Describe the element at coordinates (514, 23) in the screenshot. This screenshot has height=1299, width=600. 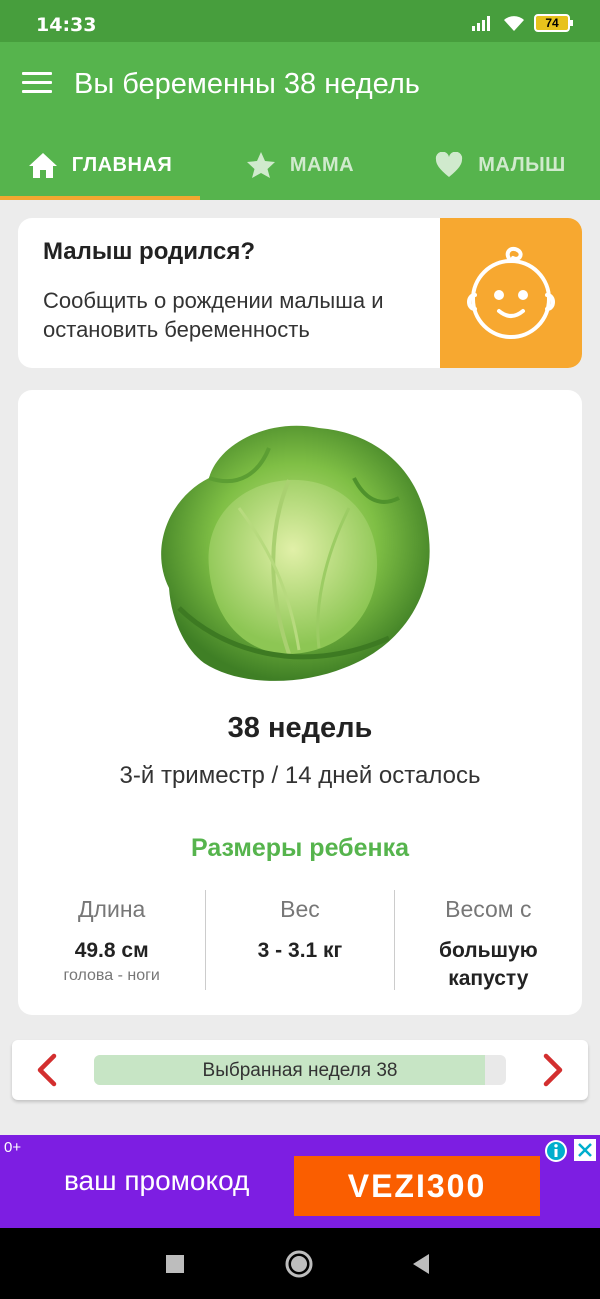
I see `wifi-icon` at that location.